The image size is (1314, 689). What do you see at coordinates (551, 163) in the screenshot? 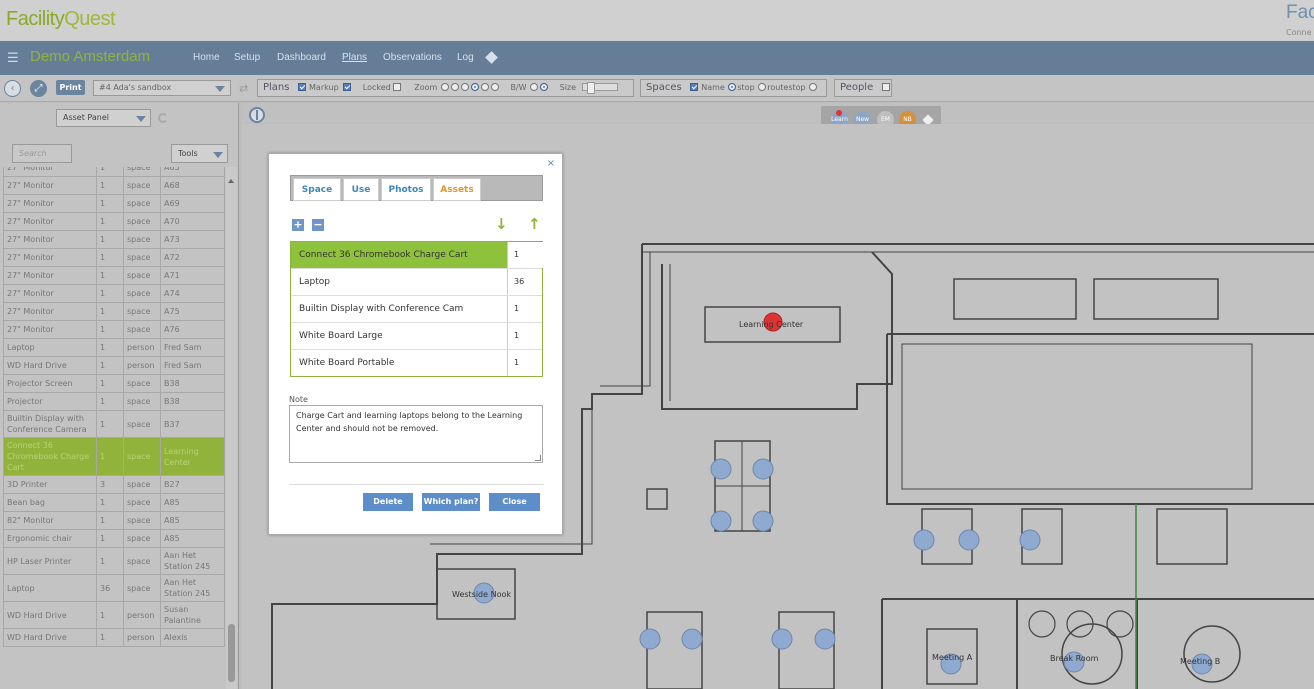
I see `close-icon: ×` at bounding box center [551, 163].